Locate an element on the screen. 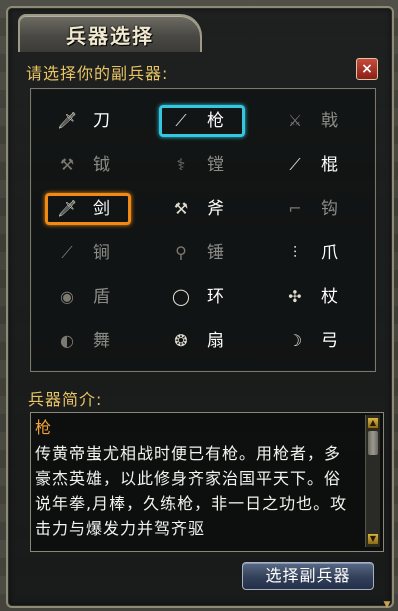 This screenshot has height=611, width=398. description-title: 枪 is located at coordinates (43, 427).